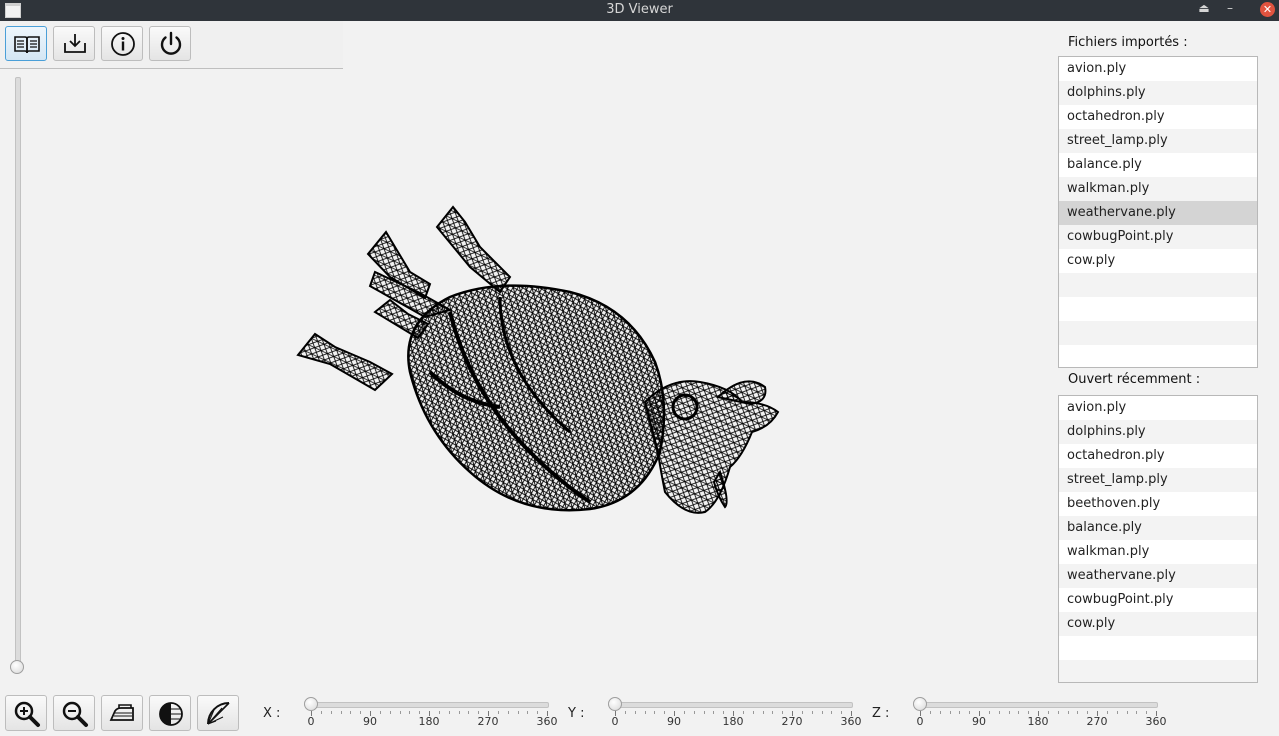  Describe the element at coordinates (639, 9) in the screenshot. I see `window-title: 3D Viewer` at that location.